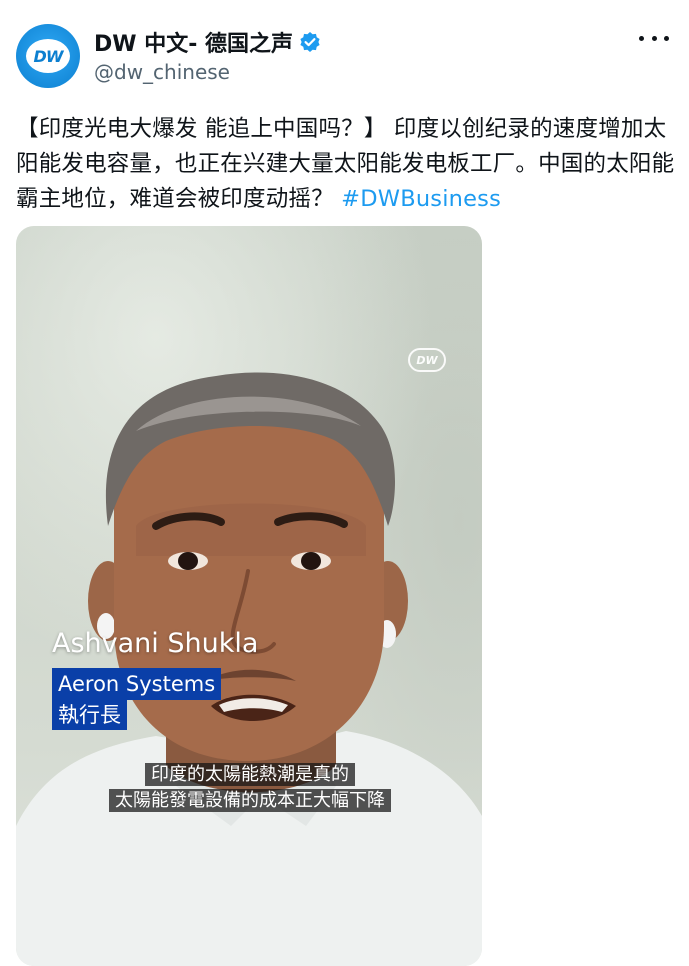 The height and width of the screenshot is (966, 689). I want to click on speaker-name: Ashvani Shukla, so click(155, 643).